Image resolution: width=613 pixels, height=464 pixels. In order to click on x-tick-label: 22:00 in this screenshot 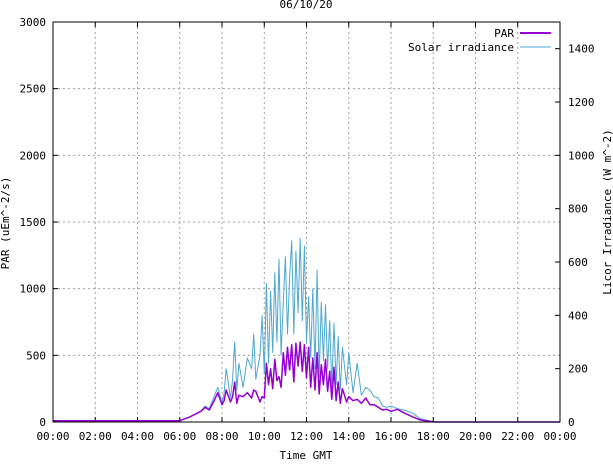, I will do `click(517, 436)`.